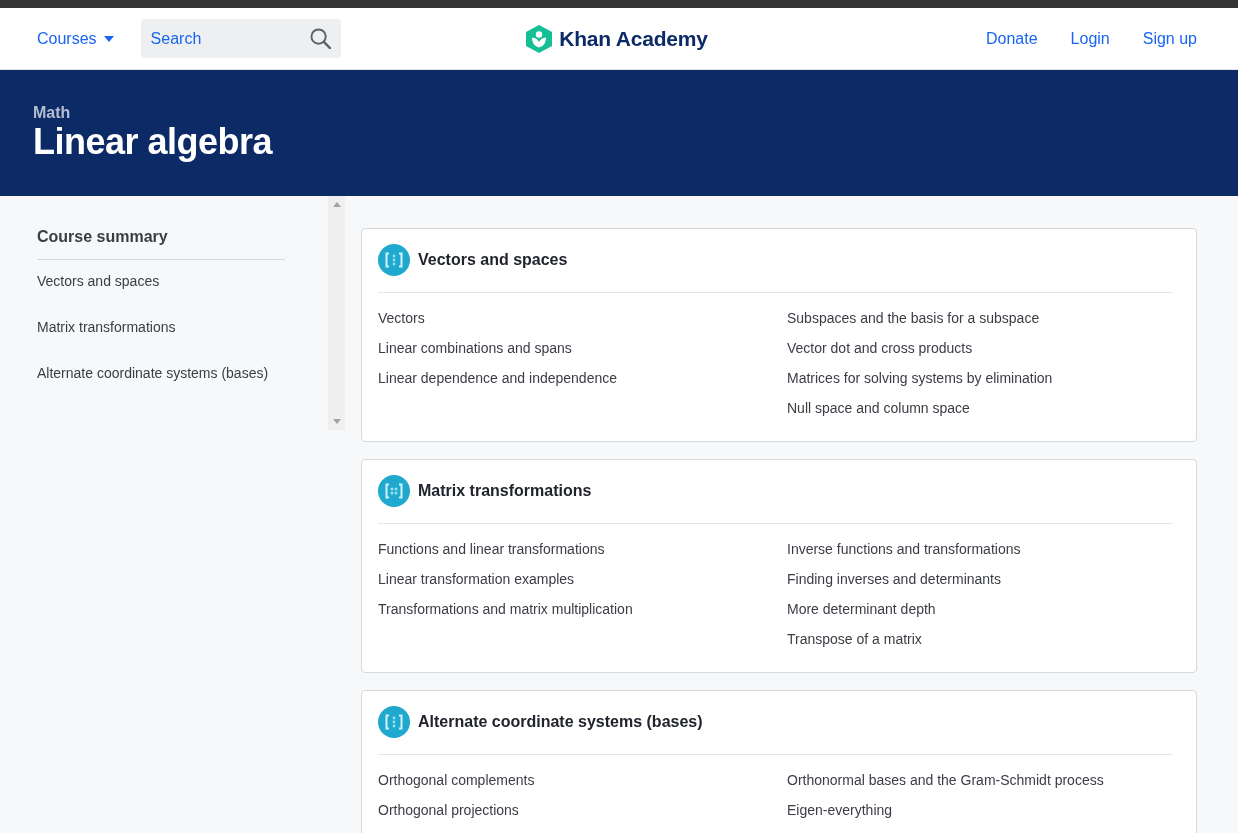 This screenshot has height=833, width=1238. Describe the element at coordinates (894, 579) in the screenshot. I see `lesson-link: Finding inverses and determinants` at that location.